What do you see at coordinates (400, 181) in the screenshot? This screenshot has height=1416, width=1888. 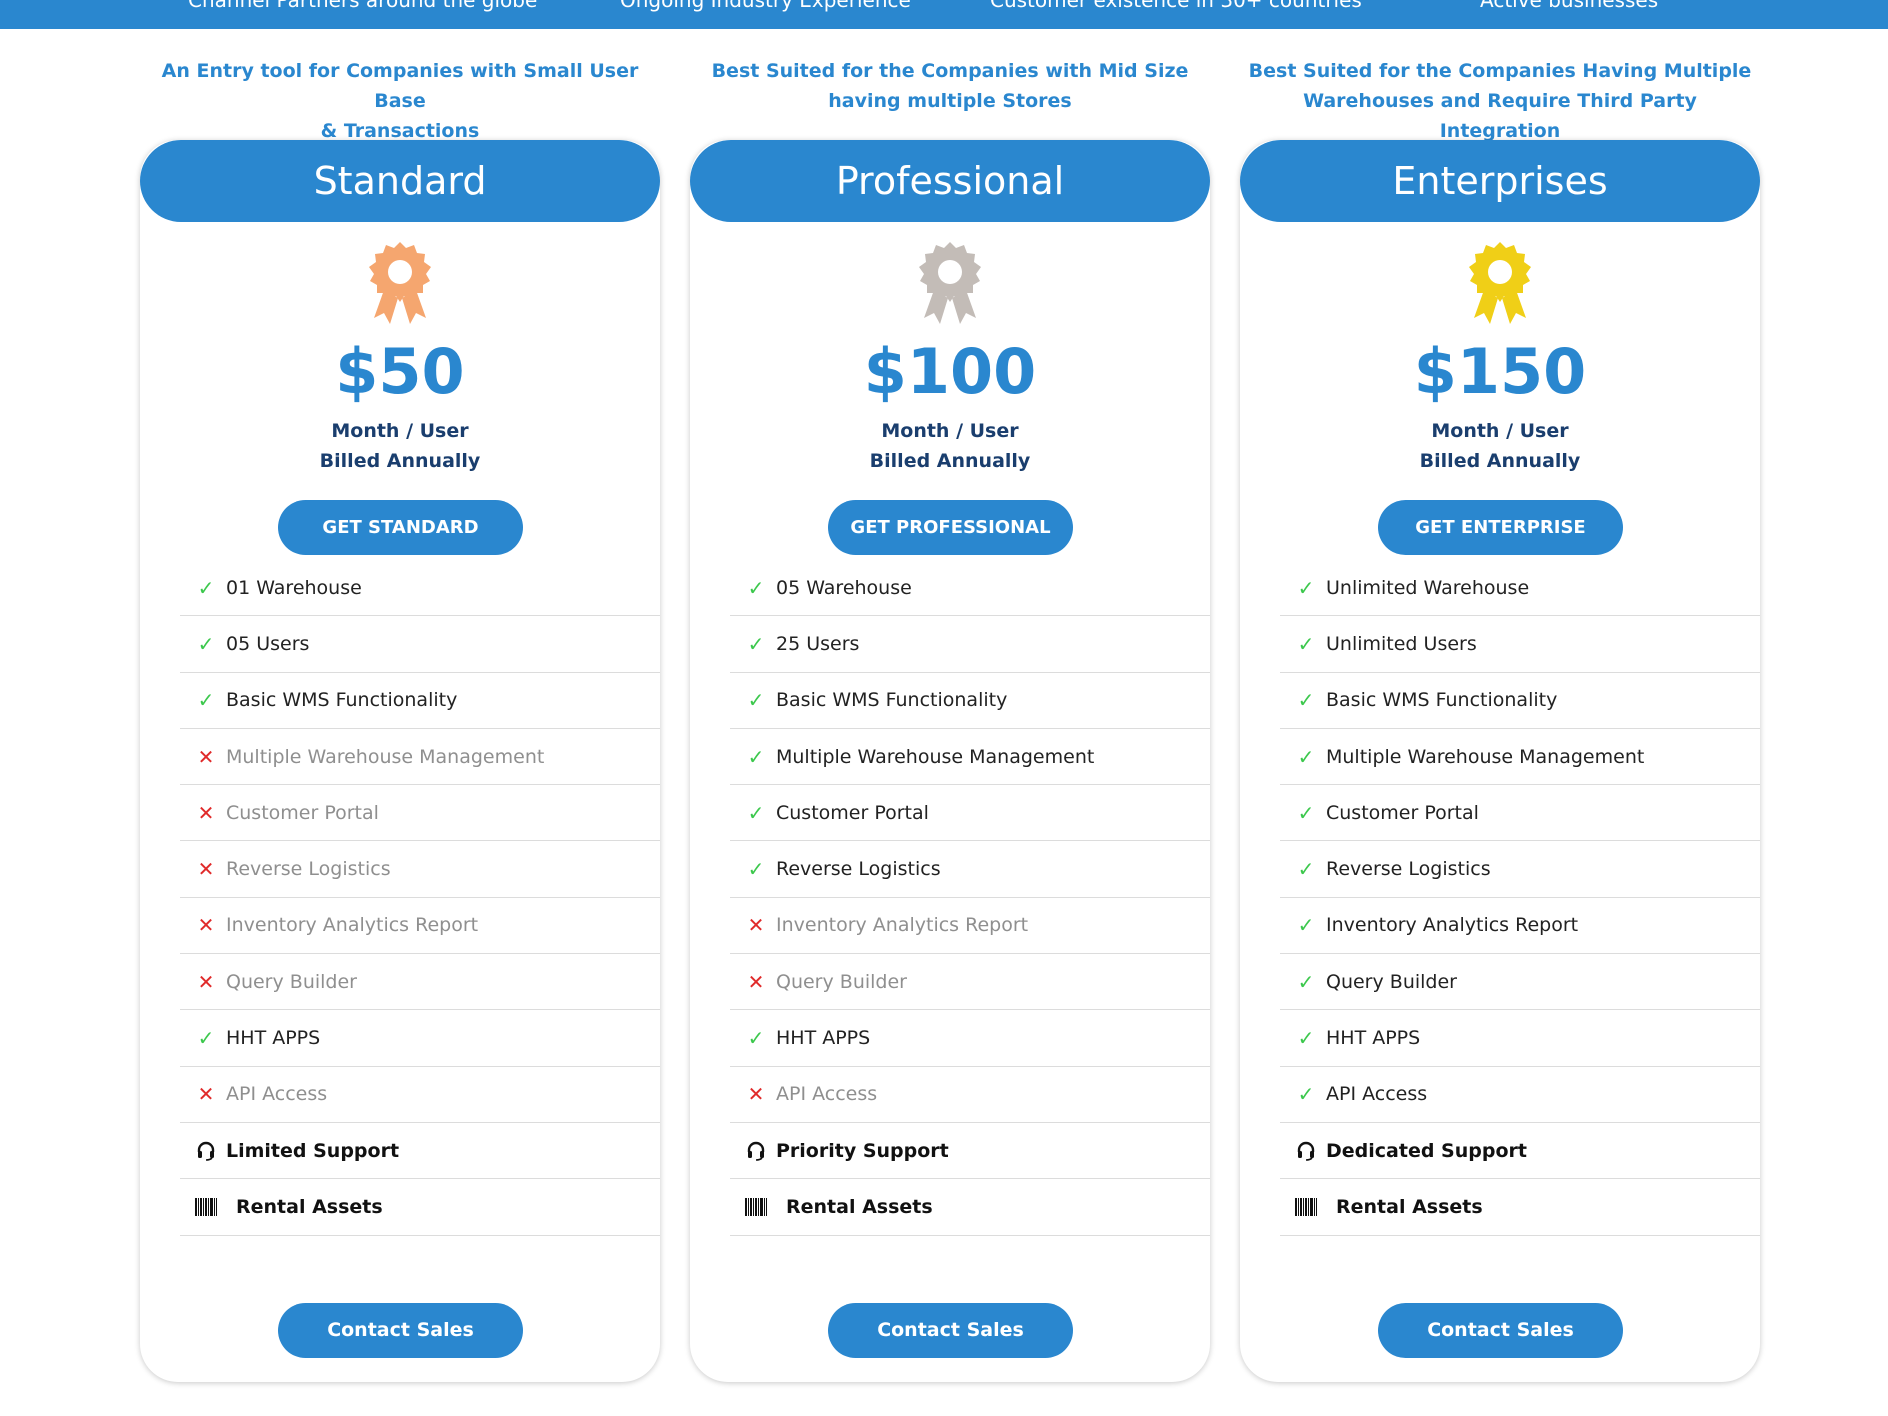 I see `plan-name: Standard` at bounding box center [400, 181].